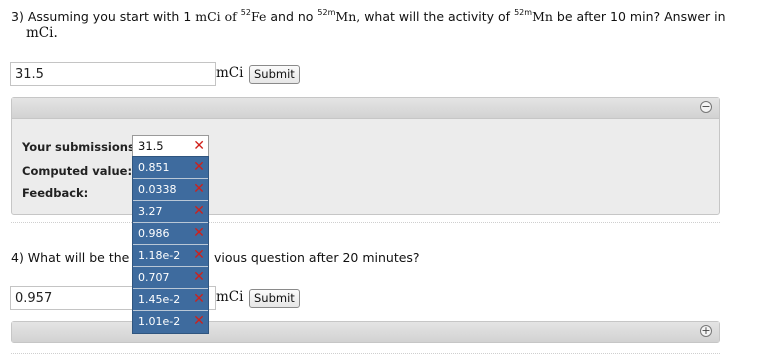  I want to click on your-submissions-label: Your submissions:, so click(81, 147).